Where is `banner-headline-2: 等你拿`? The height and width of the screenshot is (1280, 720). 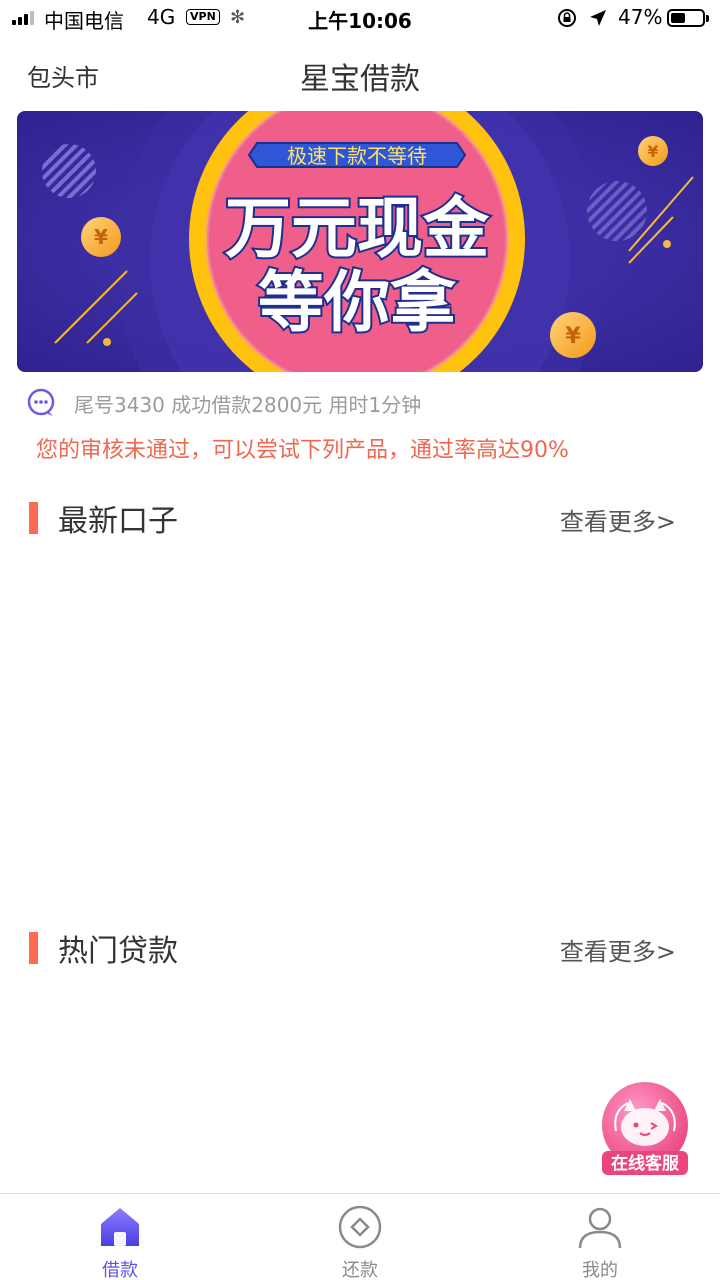 banner-headline-2: 等你拿 is located at coordinates (357, 302).